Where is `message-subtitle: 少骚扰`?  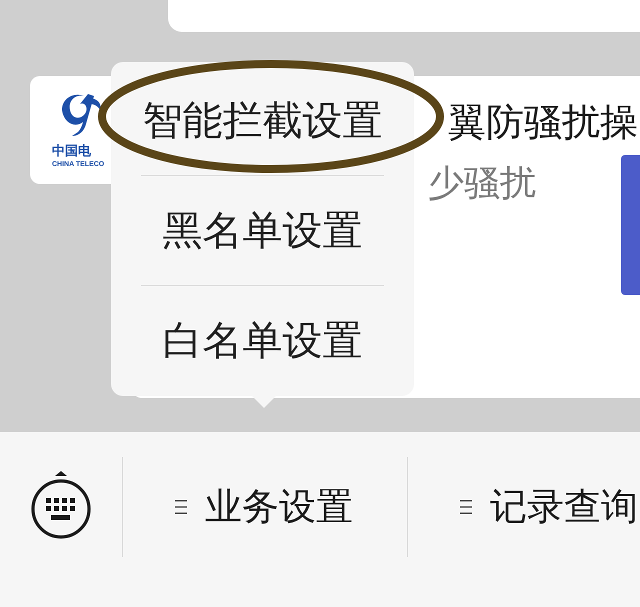
message-subtitle: 少骚扰 is located at coordinates (482, 184).